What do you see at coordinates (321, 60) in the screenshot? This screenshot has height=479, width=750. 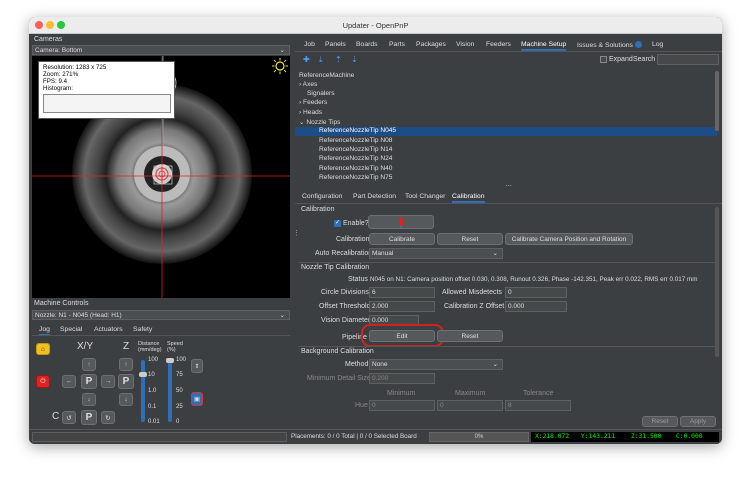 I see `delete-icon: ⤓` at bounding box center [321, 60].